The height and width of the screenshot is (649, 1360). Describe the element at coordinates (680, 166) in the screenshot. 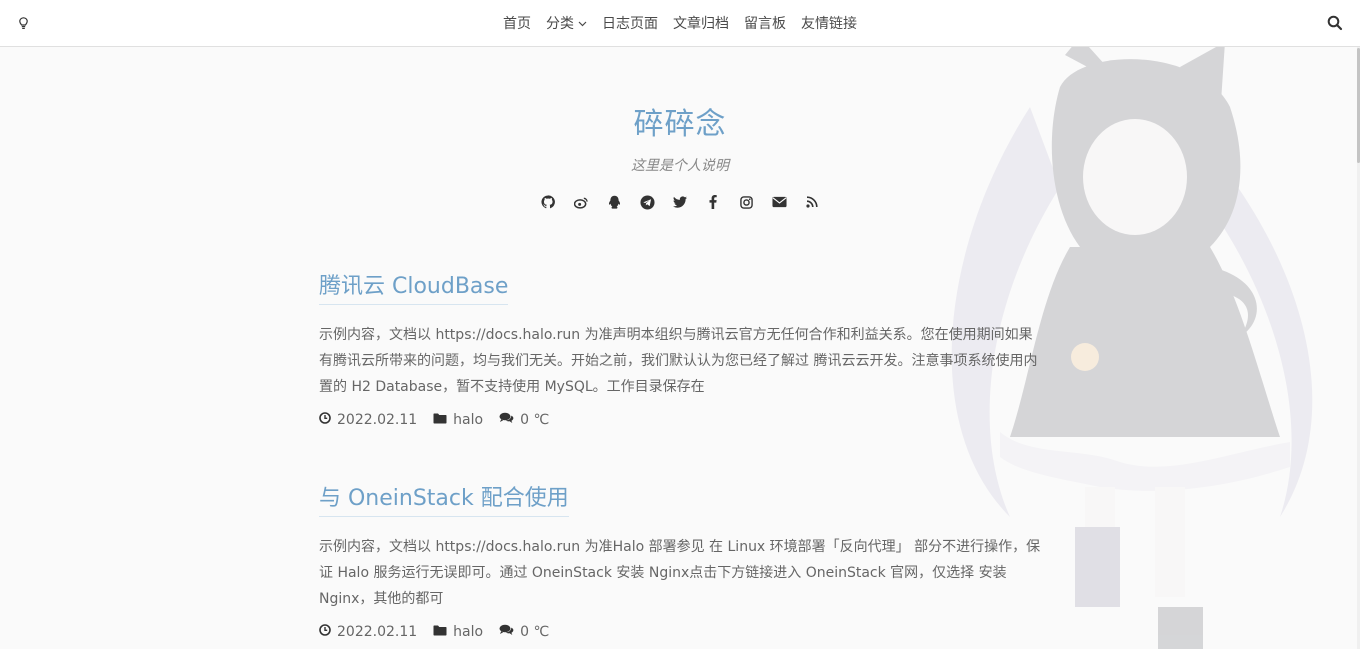

I see `site-description: 这里是个人说明` at that location.